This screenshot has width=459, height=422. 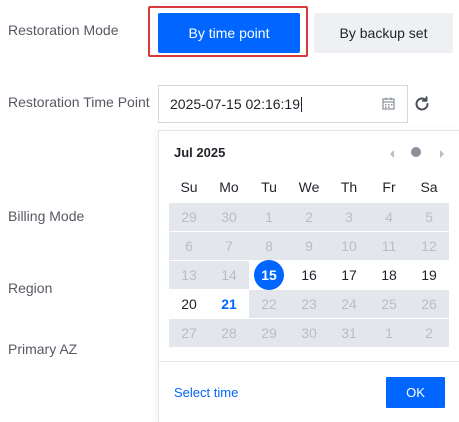 I want to click on calendar-day: 14, so click(x=229, y=275).